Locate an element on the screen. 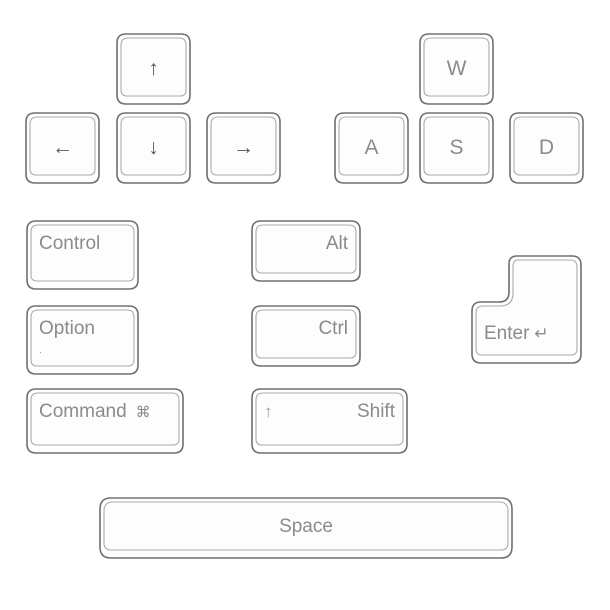  right-arrow-key: → is located at coordinates (243, 148).